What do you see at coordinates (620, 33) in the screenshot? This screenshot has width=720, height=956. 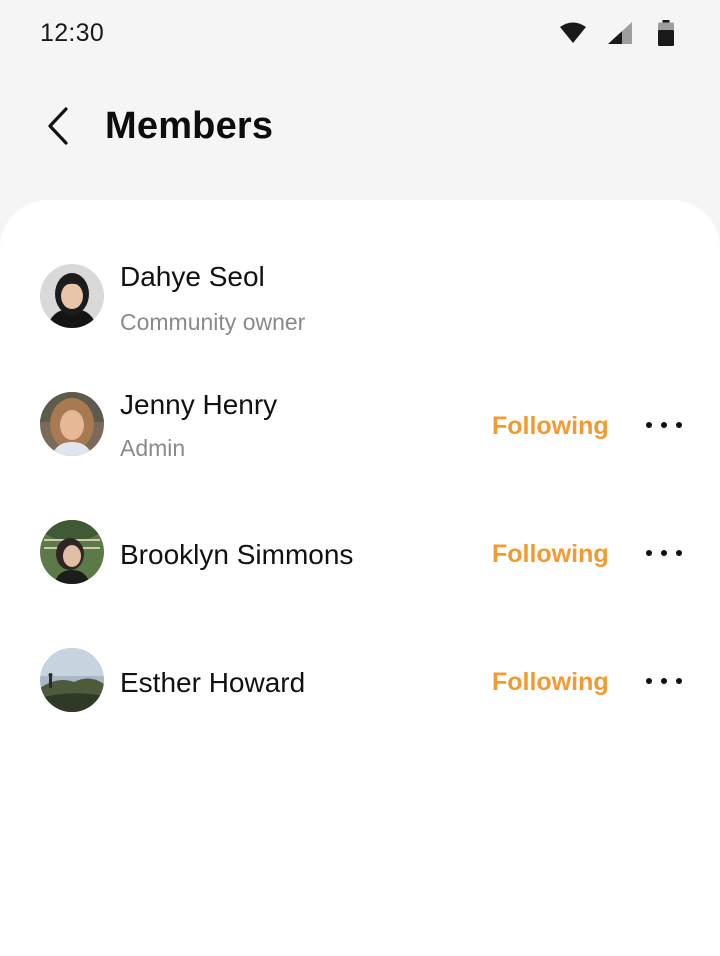 I see `cellular-signal-icon` at bounding box center [620, 33].